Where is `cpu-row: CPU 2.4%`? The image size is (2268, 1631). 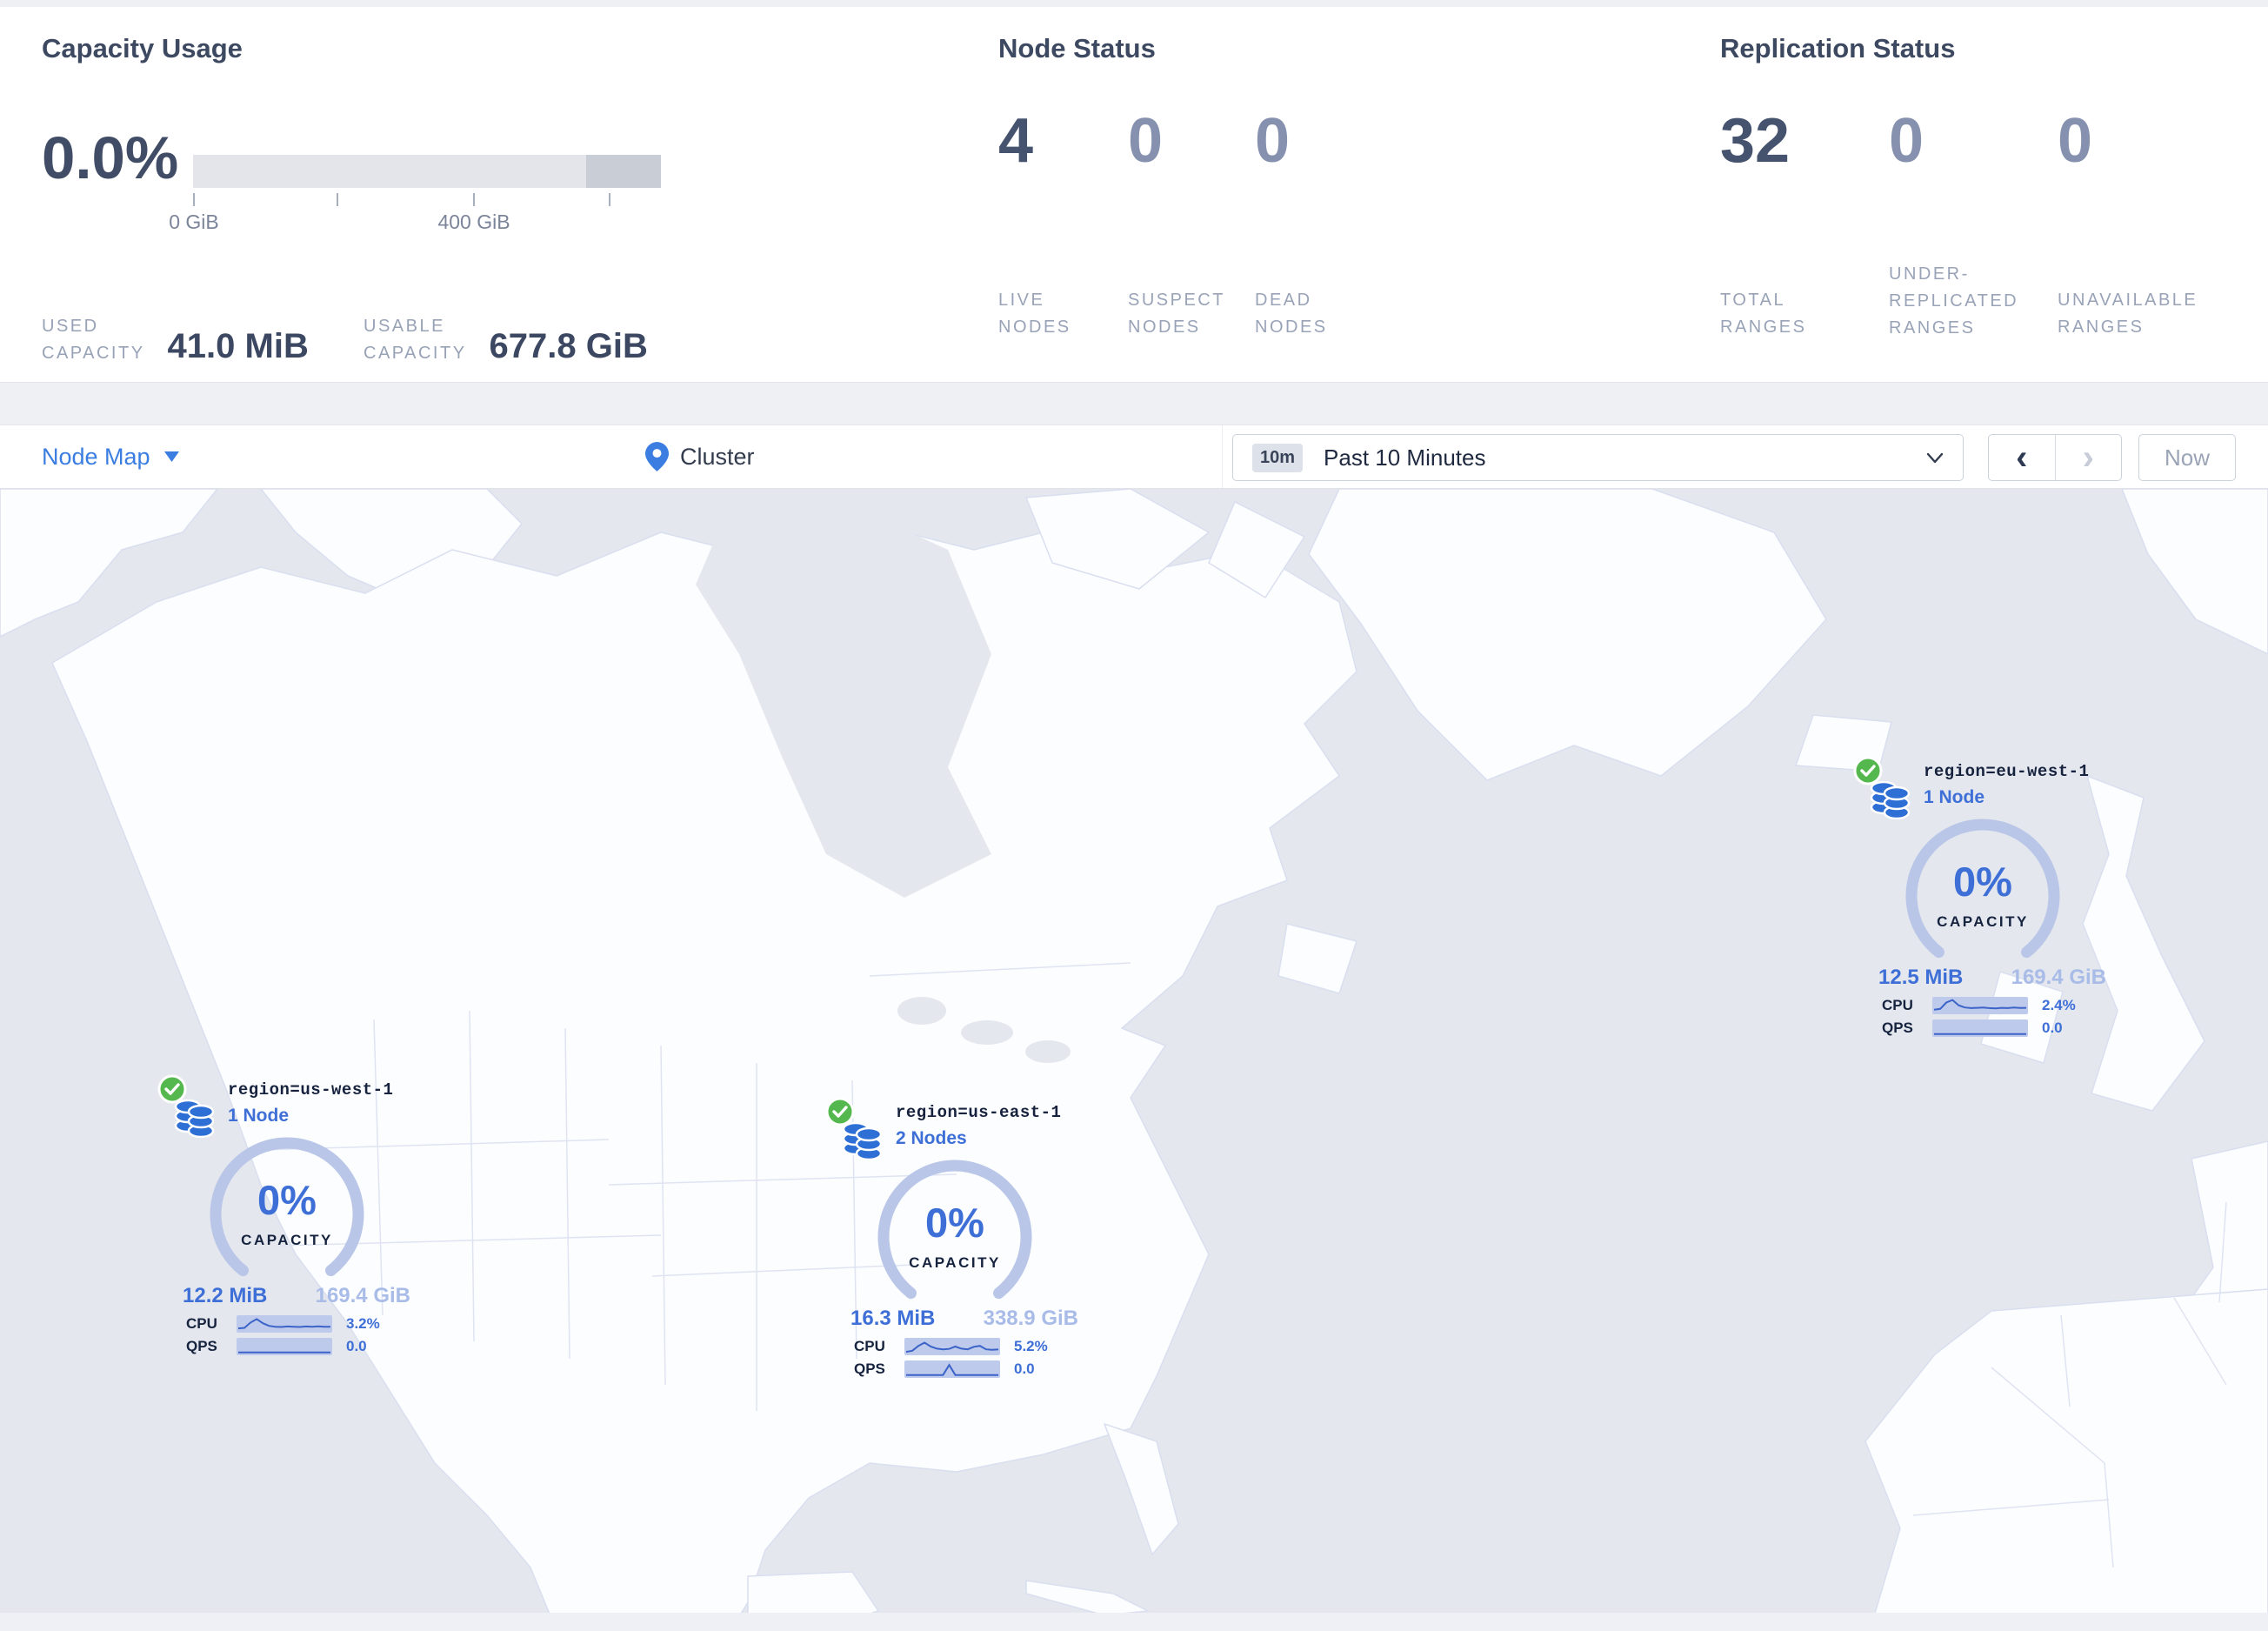
cpu-row: CPU 2.4% is located at coordinates (1997, 1005).